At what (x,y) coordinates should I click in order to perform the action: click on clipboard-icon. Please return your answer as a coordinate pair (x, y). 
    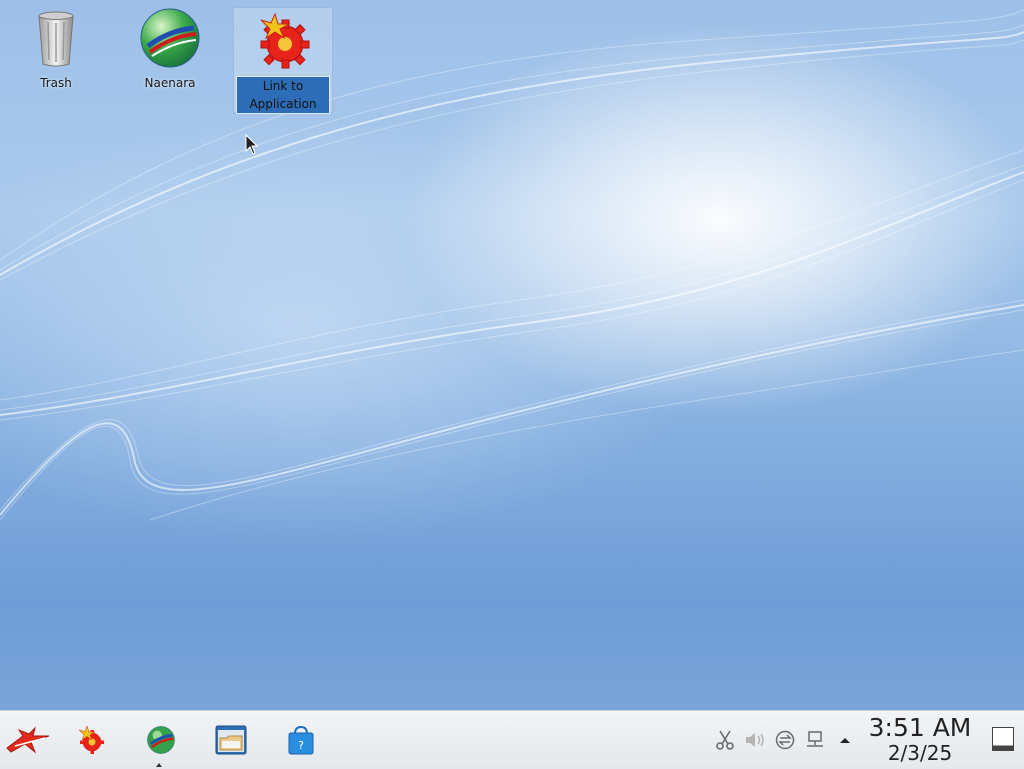
    Looking at the image, I should click on (725, 740).